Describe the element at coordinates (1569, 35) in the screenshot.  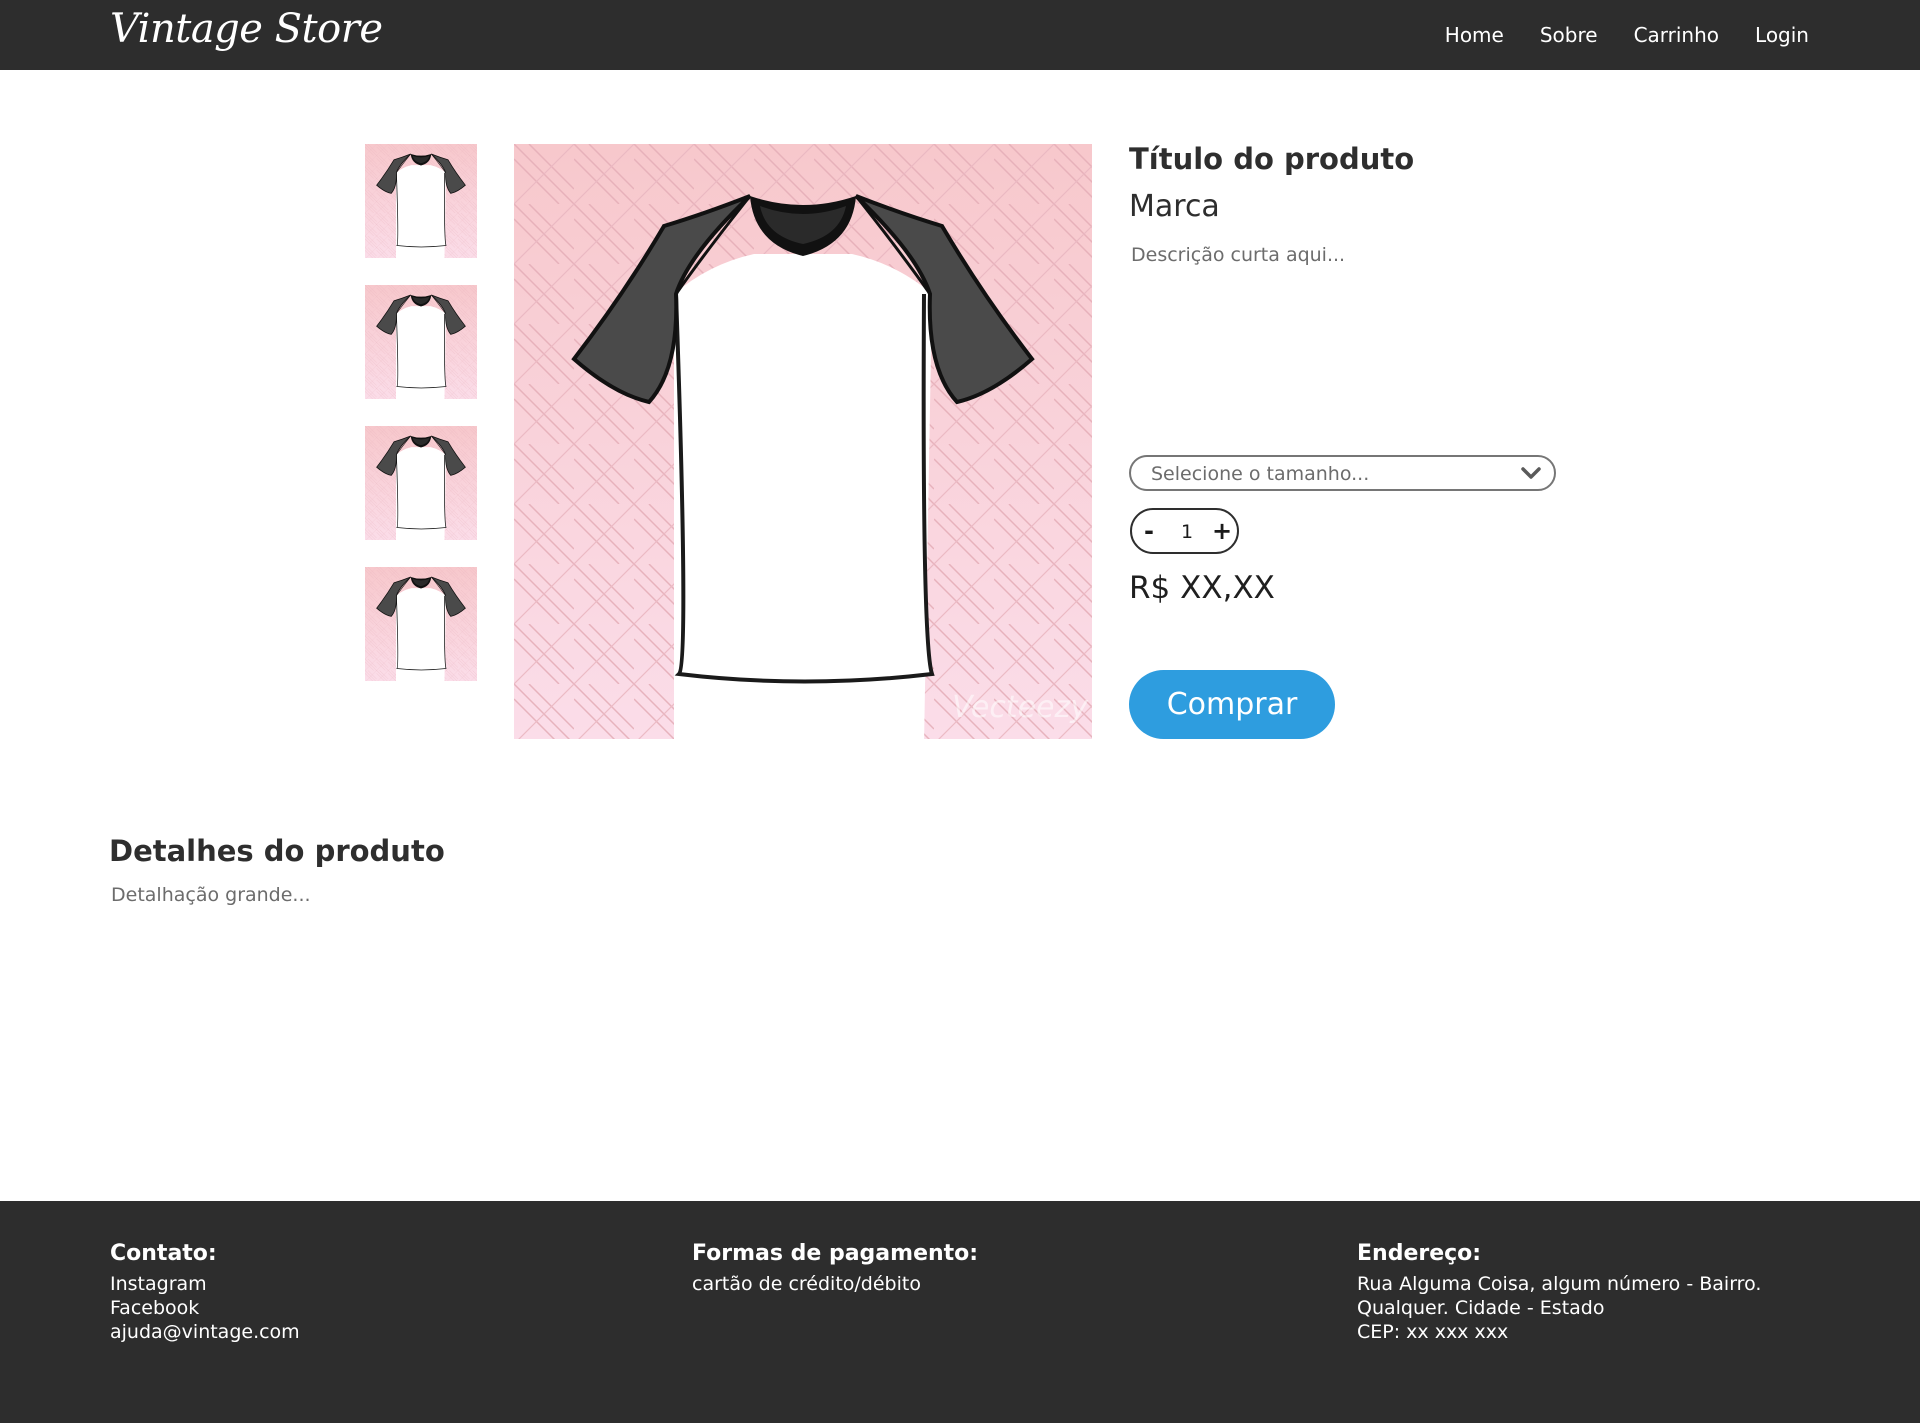
I see `nav-about-link: Sobre` at that location.